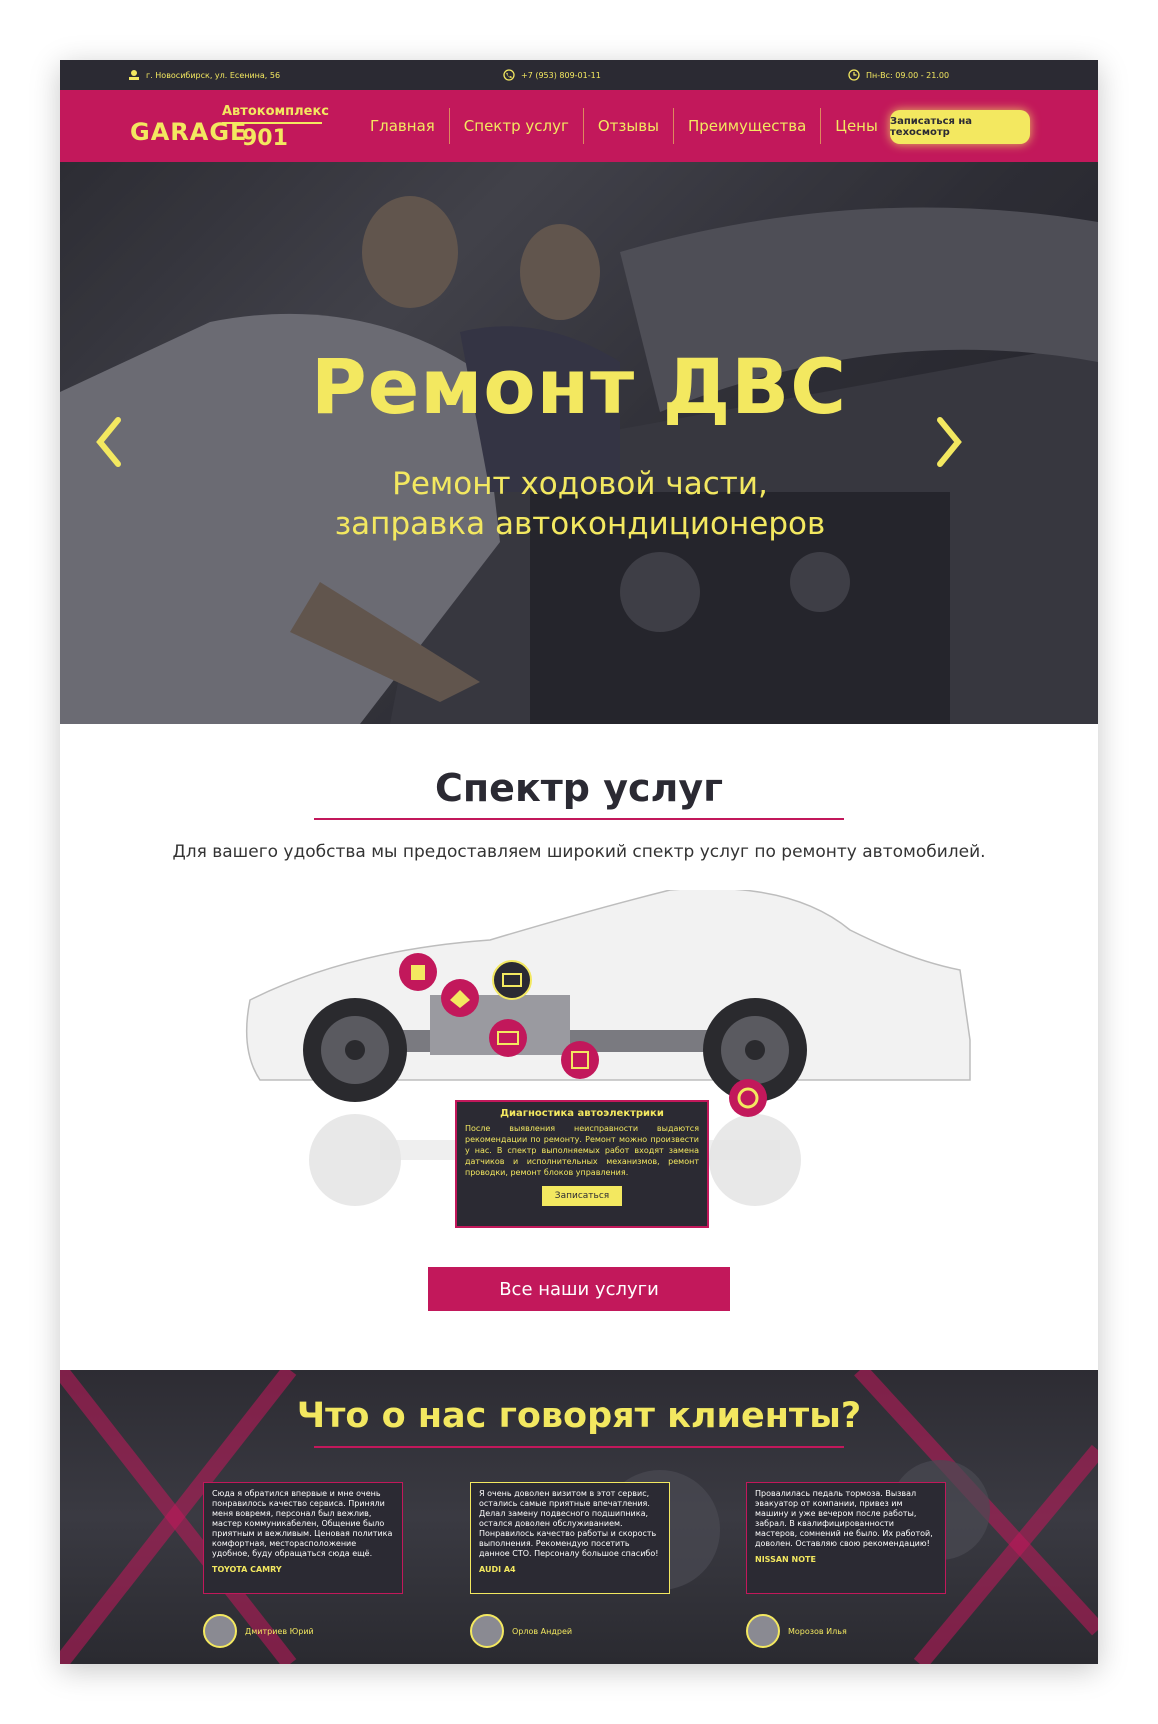  Describe the element at coordinates (629, 126) in the screenshot. I see `nav-item-reviews: Отзывы` at that location.